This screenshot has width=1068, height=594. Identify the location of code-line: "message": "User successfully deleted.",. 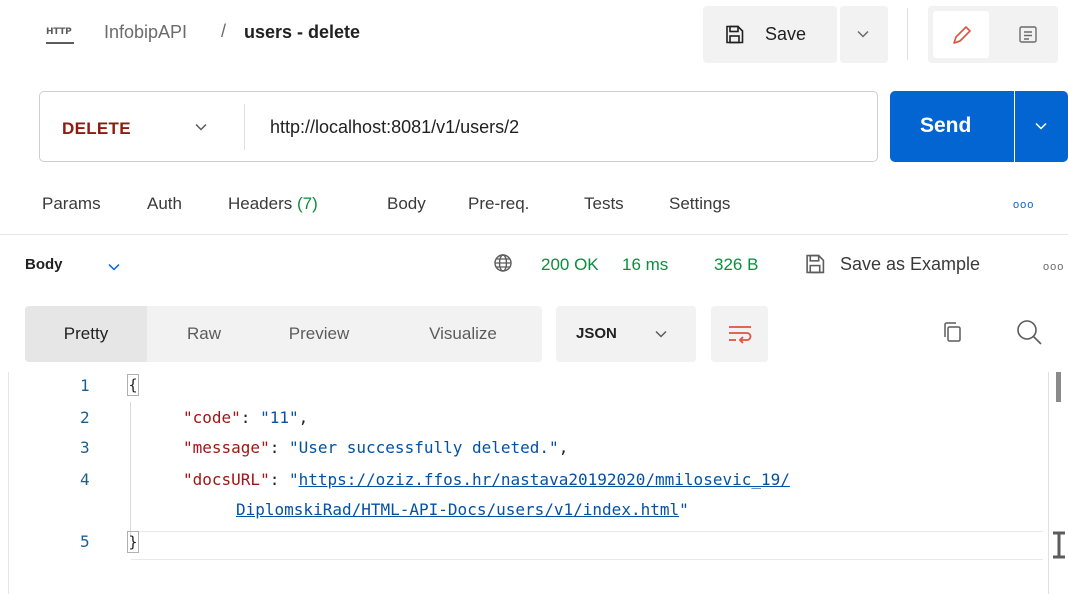
(376, 447).